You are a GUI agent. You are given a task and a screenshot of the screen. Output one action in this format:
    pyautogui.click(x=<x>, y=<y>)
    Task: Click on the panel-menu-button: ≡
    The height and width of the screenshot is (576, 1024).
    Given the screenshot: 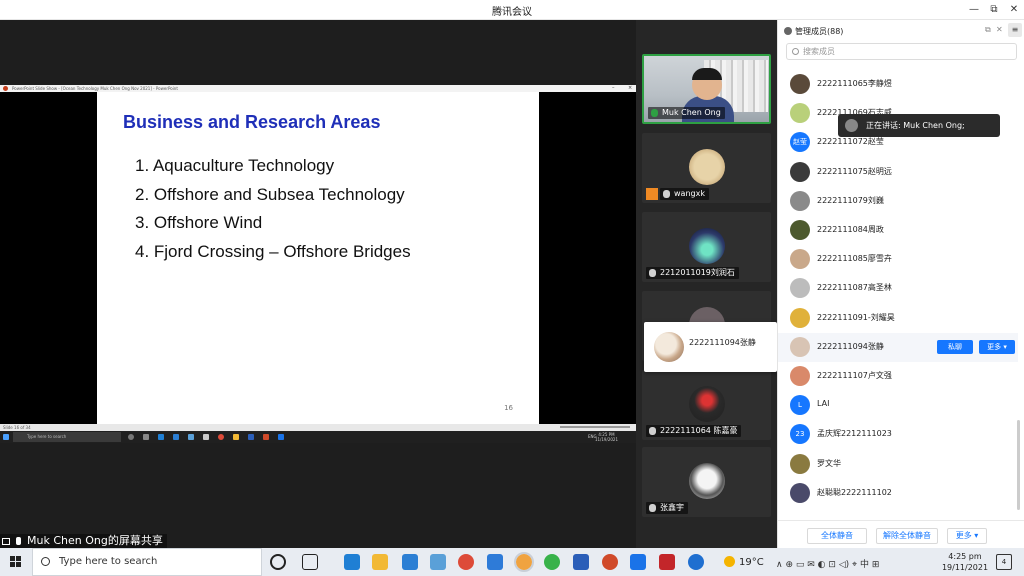 What is the action you would take?
    pyautogui.click(x=1015, y=30)
    